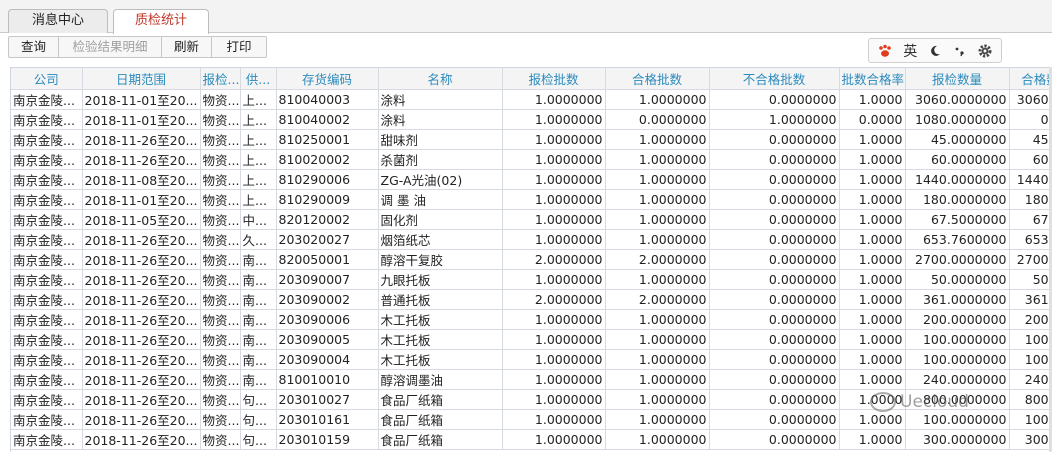  What do you see at coordinates (47, 79) in the screenshot?
I see `column-header: 公司` at bounding box center [47, 79].